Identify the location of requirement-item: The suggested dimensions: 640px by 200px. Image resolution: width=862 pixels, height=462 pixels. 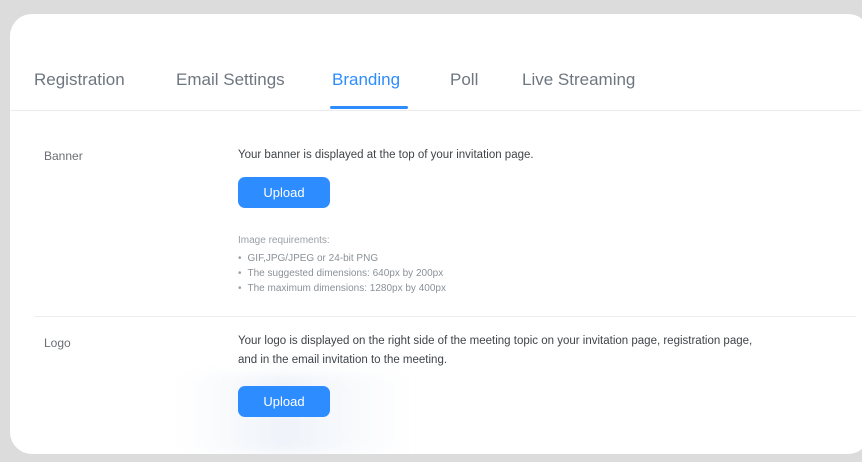
(342, 273).